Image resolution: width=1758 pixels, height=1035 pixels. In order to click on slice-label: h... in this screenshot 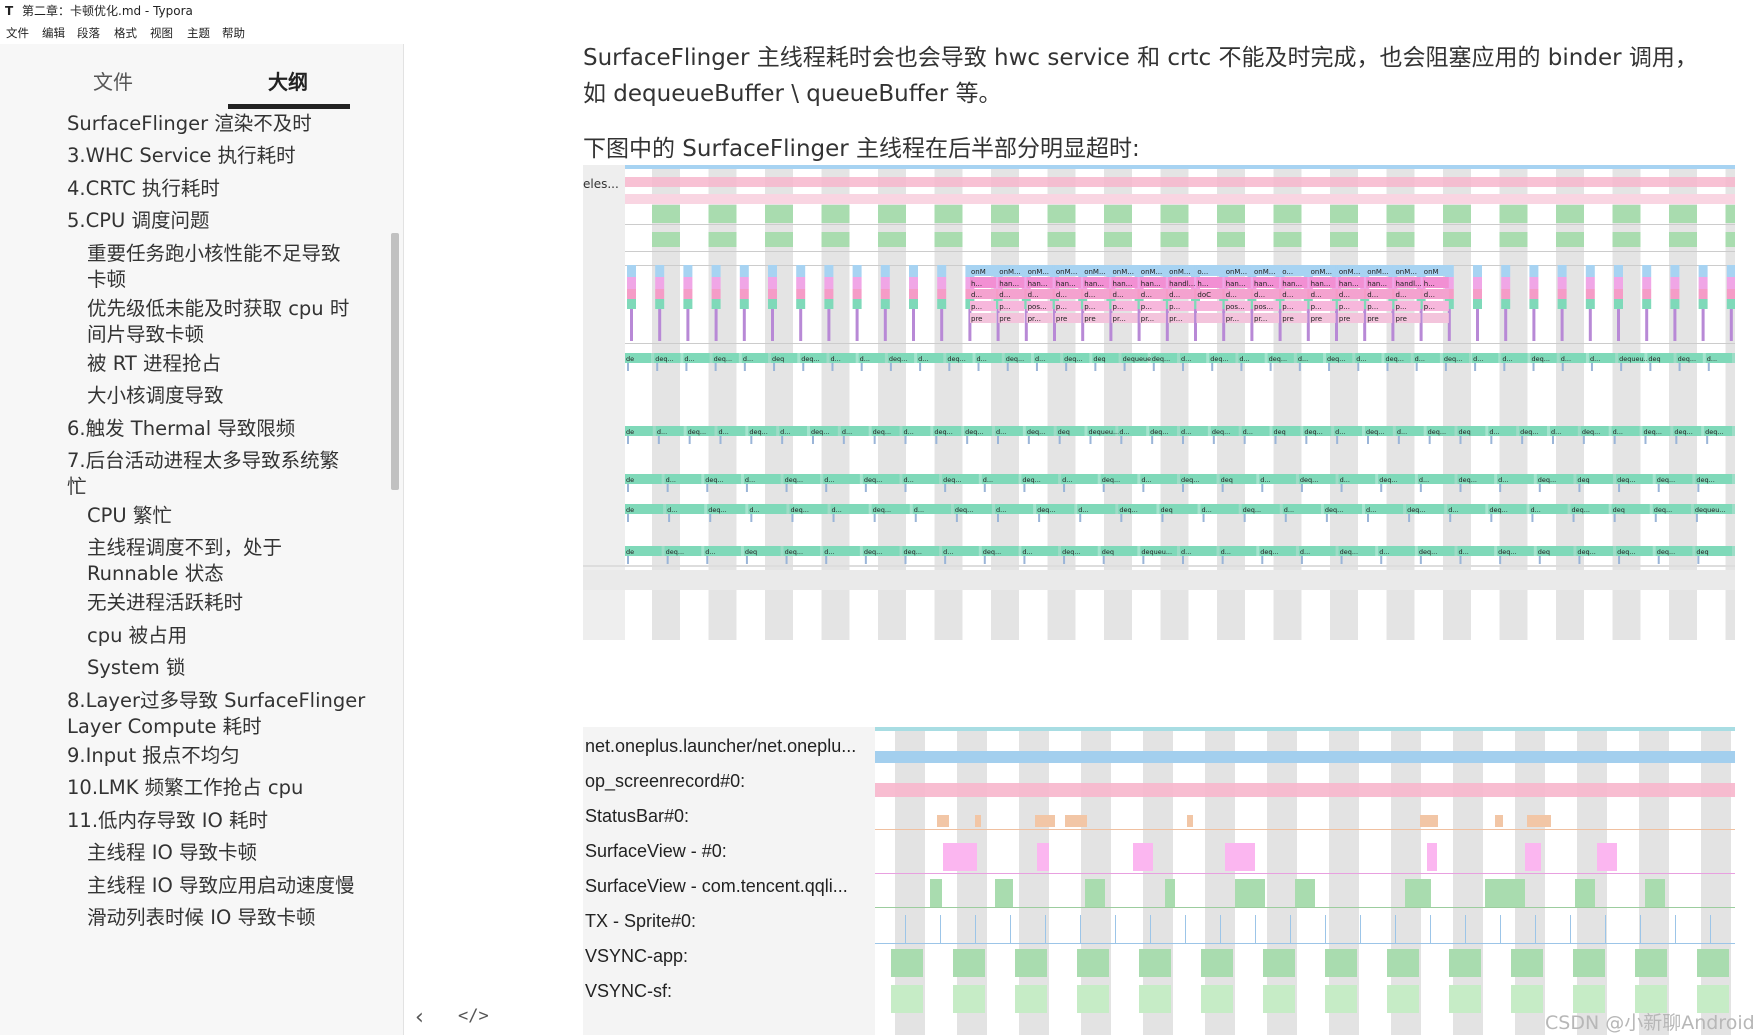, I will do `click(1202, 284)`.